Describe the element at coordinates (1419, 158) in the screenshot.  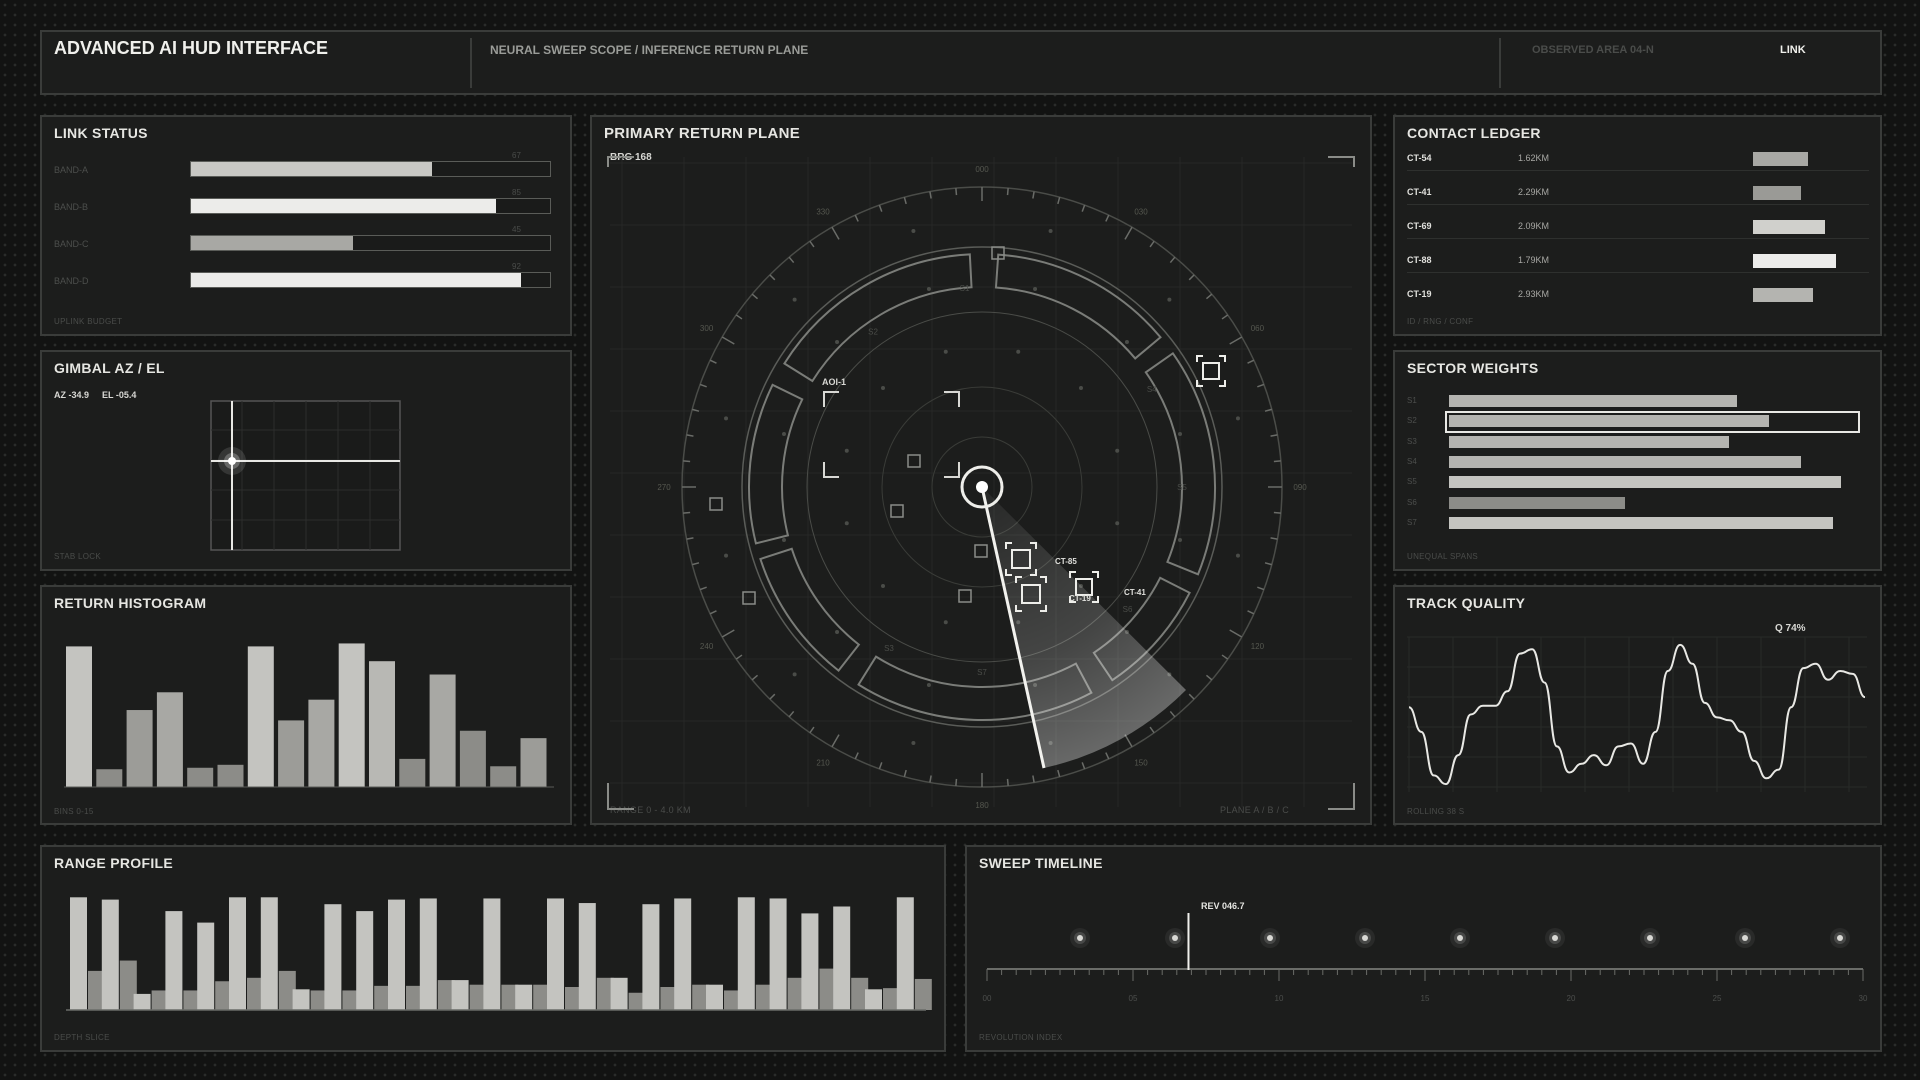
I see `ledger-id: CT-54` at that location.